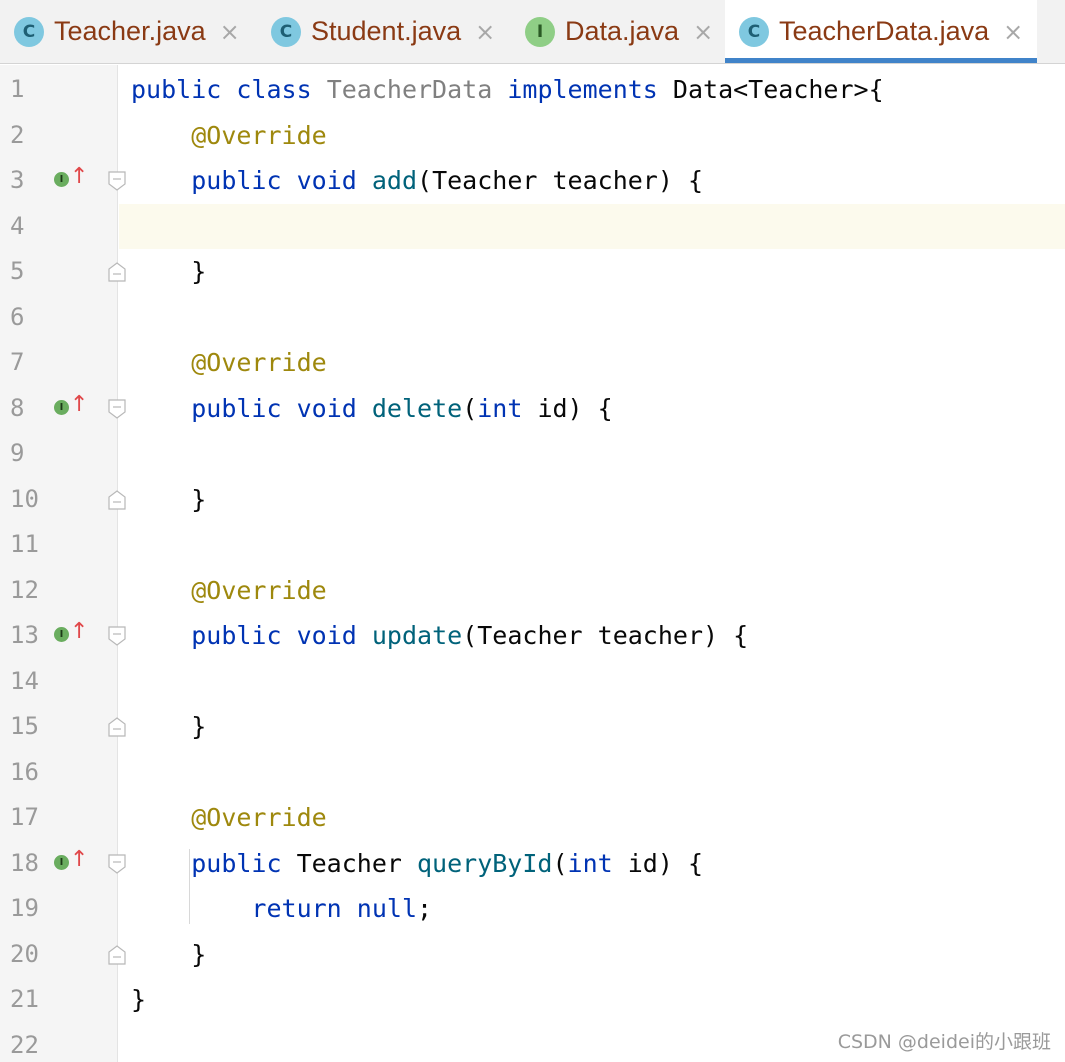  I want to click on line-number: 1, so click(17, 89).